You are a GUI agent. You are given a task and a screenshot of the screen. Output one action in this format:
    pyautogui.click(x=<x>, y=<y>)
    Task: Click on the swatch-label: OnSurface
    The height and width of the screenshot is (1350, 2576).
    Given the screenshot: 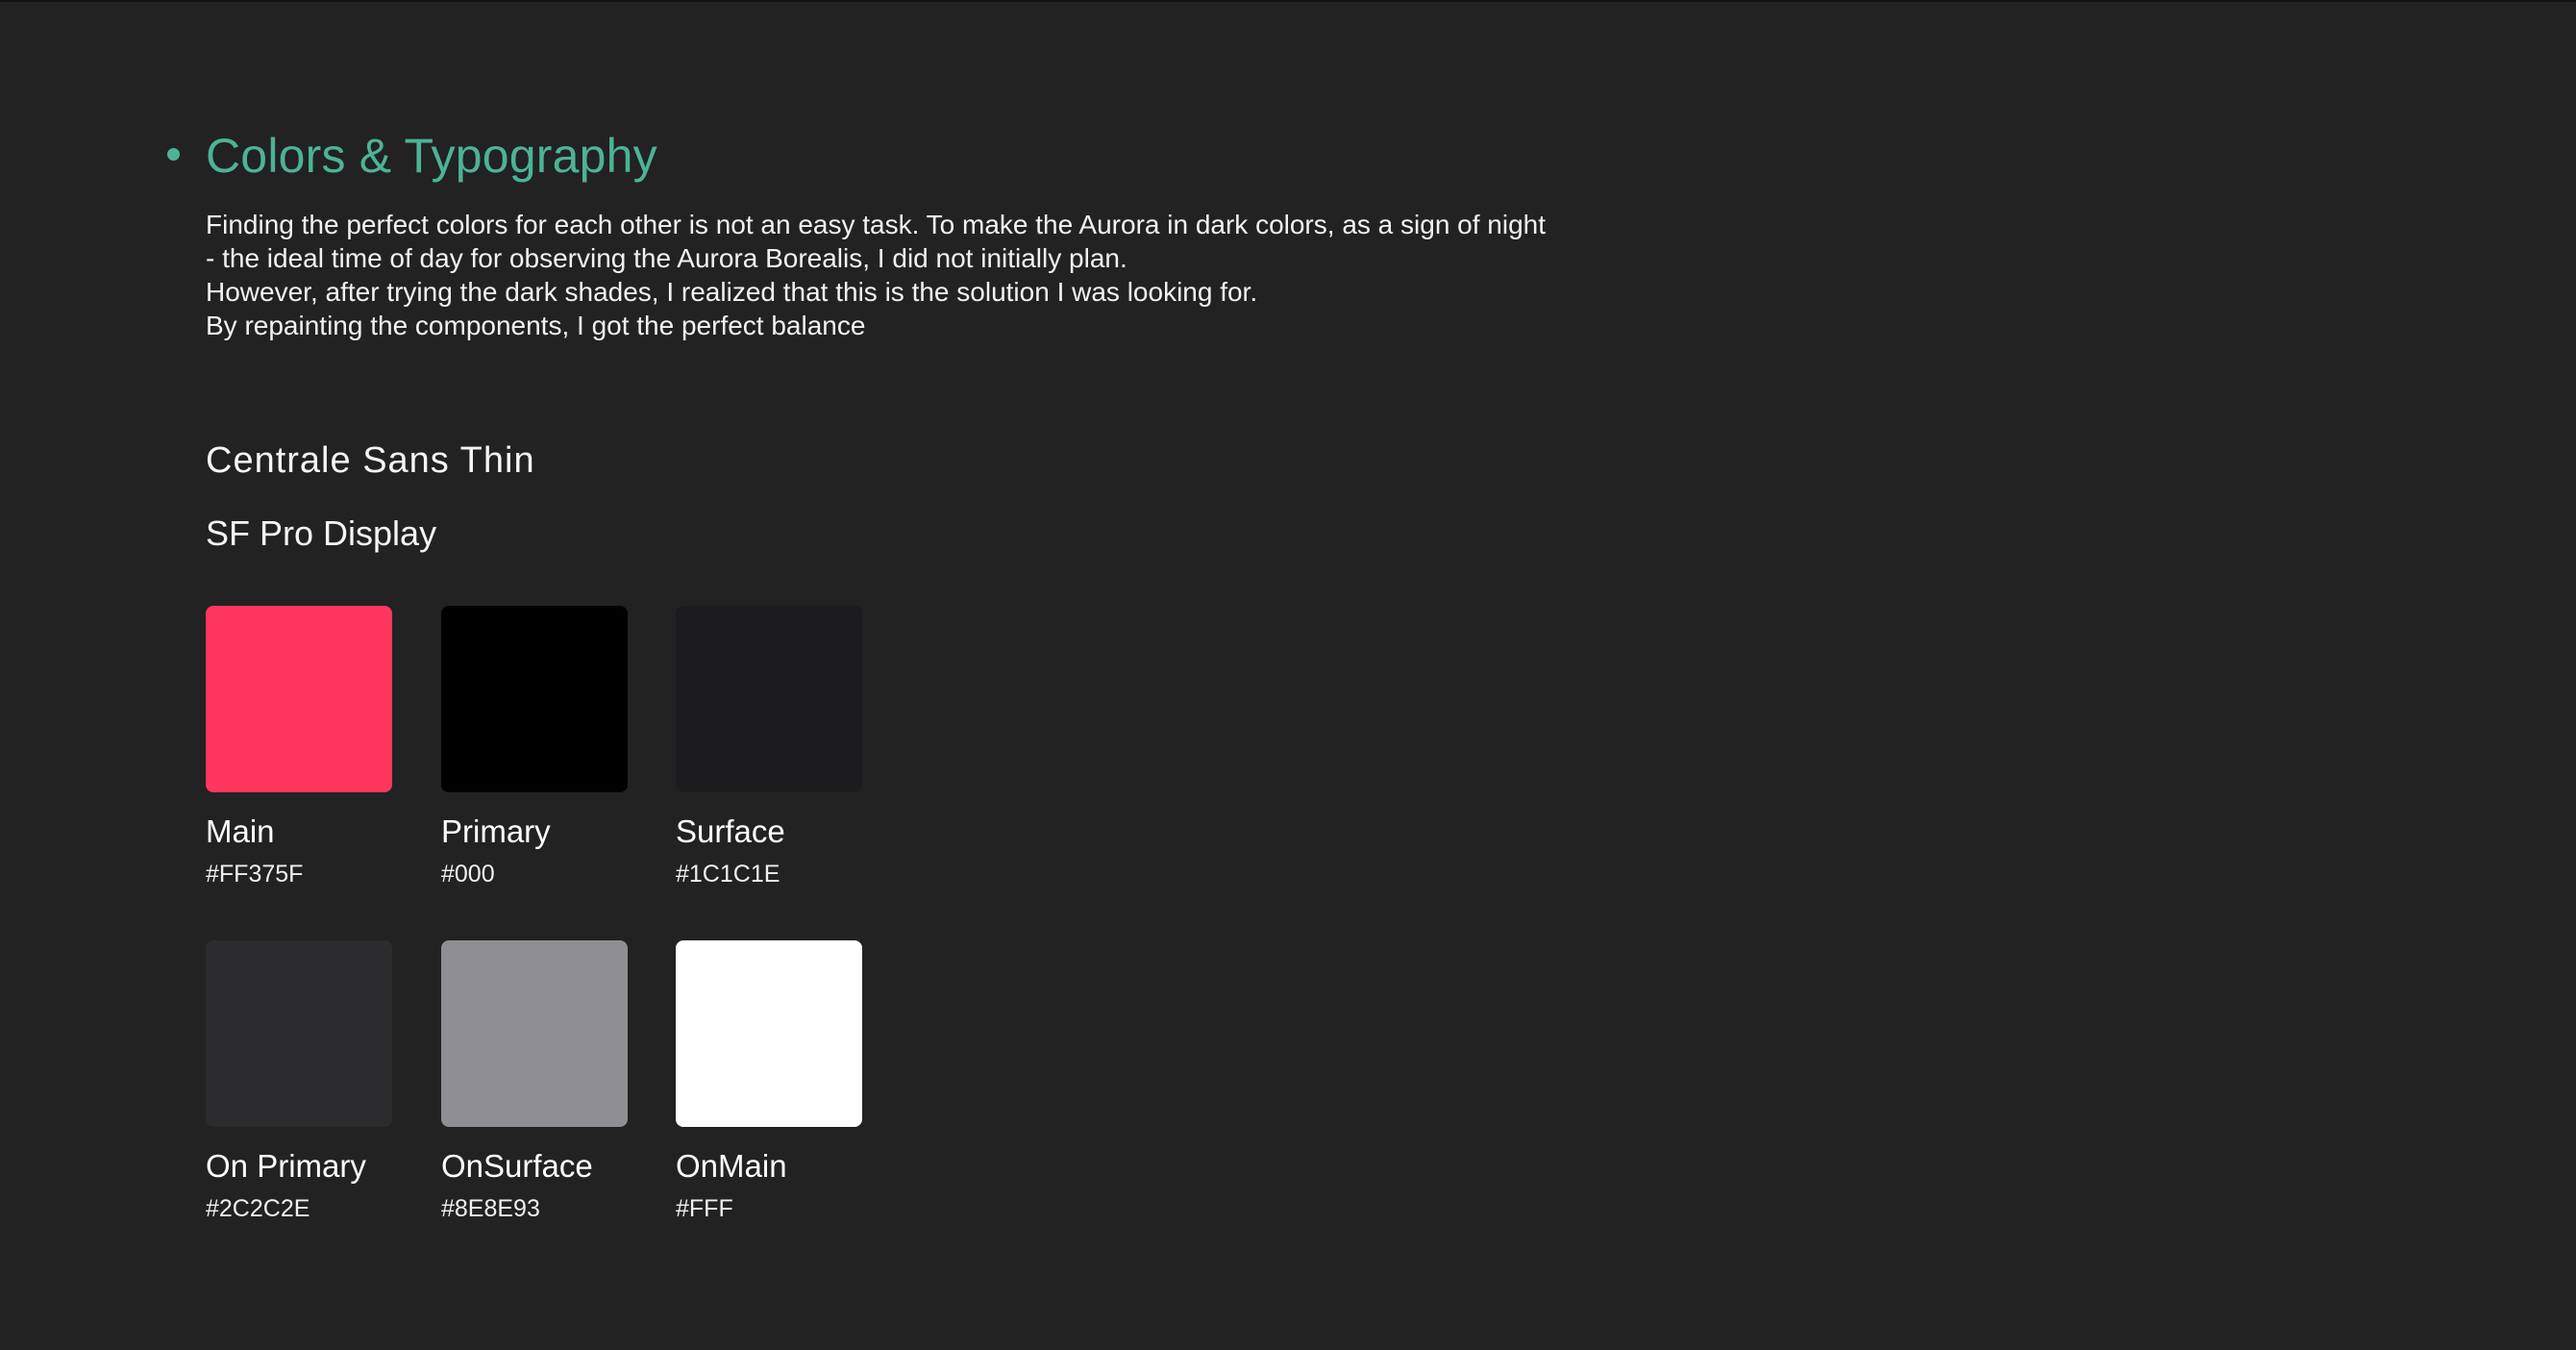 What is the action you would take?
    pyautogui.click(x=517, y=1166)
    